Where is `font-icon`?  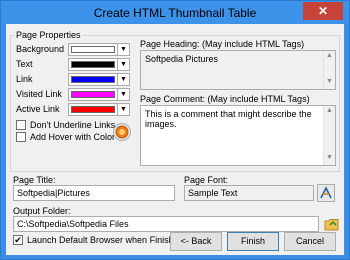 font-icon is located at coordinates (326, 192).